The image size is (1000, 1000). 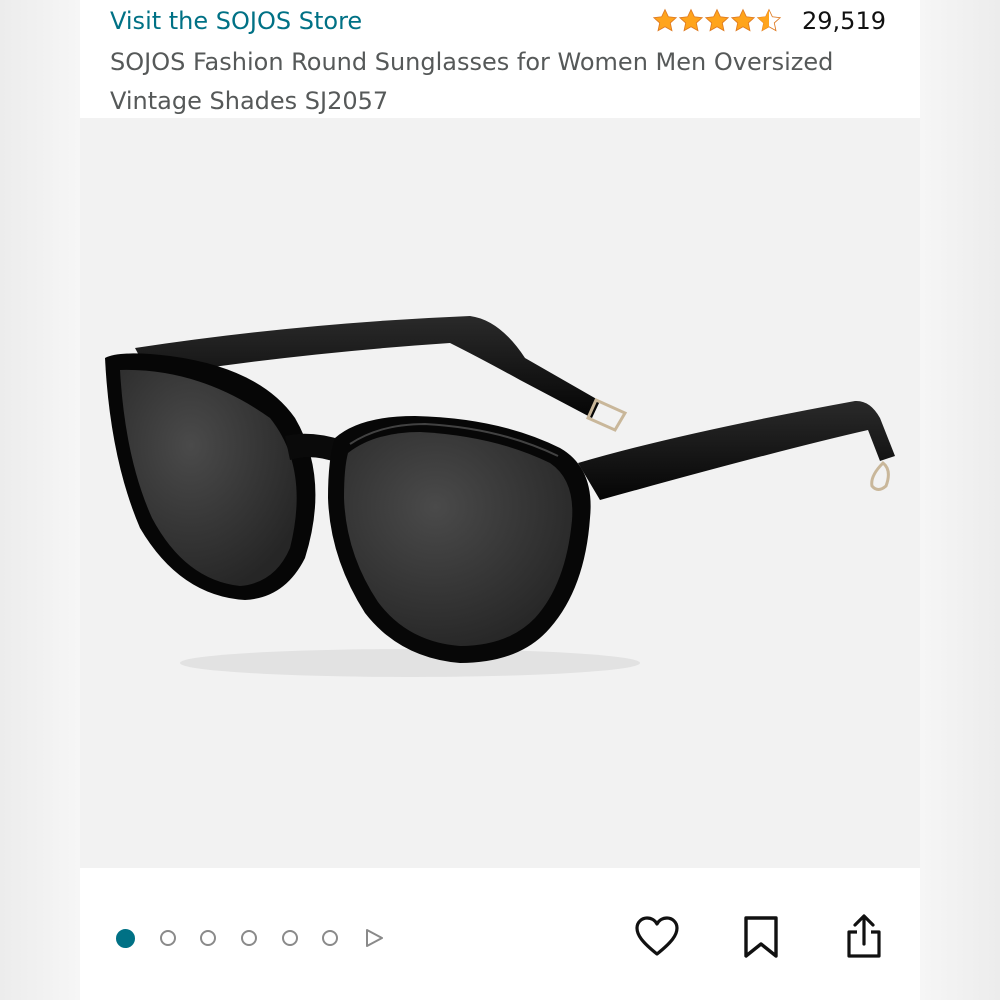 I want to click on image-pagination, so click(x=250, y=938).